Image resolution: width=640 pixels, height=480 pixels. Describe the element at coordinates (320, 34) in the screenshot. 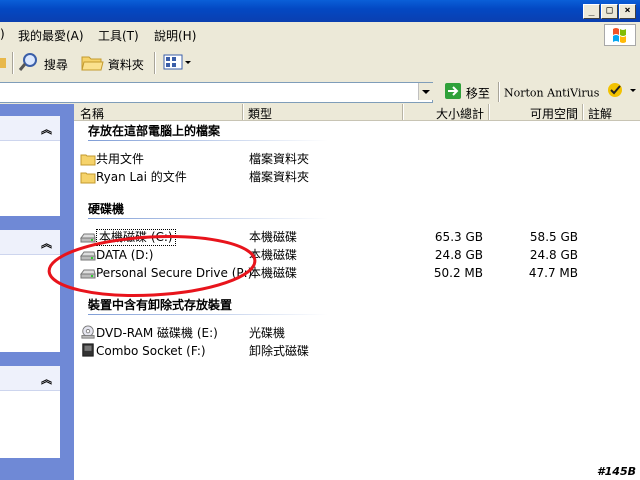

I see `menu-bar: ) 我的最愛(A) 工具(T) 說明(H)` at that location.